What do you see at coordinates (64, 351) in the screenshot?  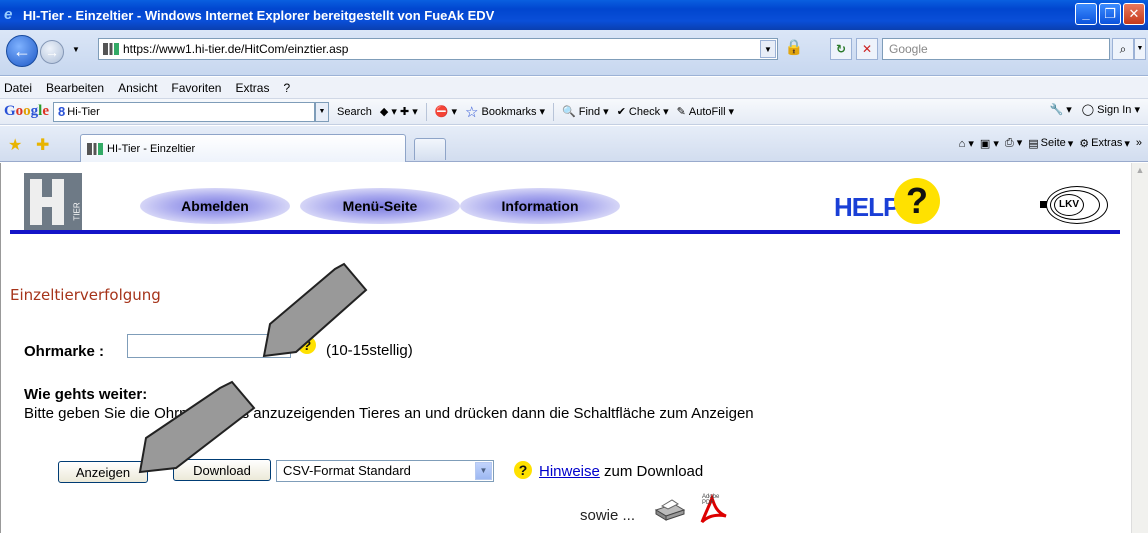 I see `ohrmarke-label: Ohrmarke :` at bounding box center [64, 351].